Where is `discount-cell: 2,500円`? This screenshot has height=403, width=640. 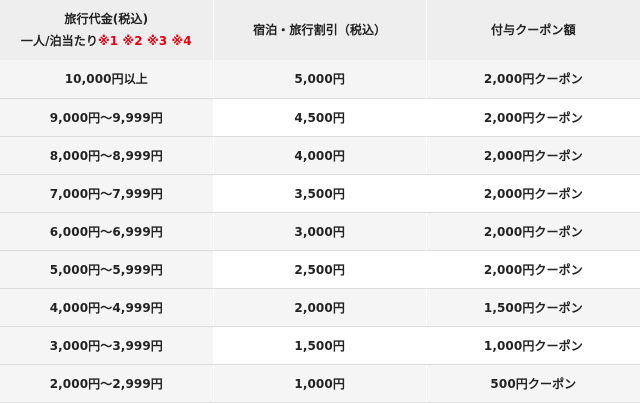
discount-cell: 2,500円 is located at coordinates (320, 269).